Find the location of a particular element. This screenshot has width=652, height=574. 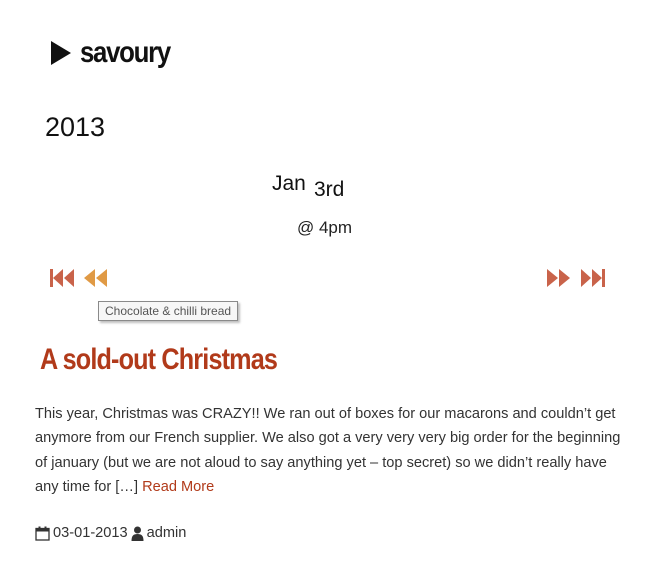

next-post-button is located at coordinates (559, 278).